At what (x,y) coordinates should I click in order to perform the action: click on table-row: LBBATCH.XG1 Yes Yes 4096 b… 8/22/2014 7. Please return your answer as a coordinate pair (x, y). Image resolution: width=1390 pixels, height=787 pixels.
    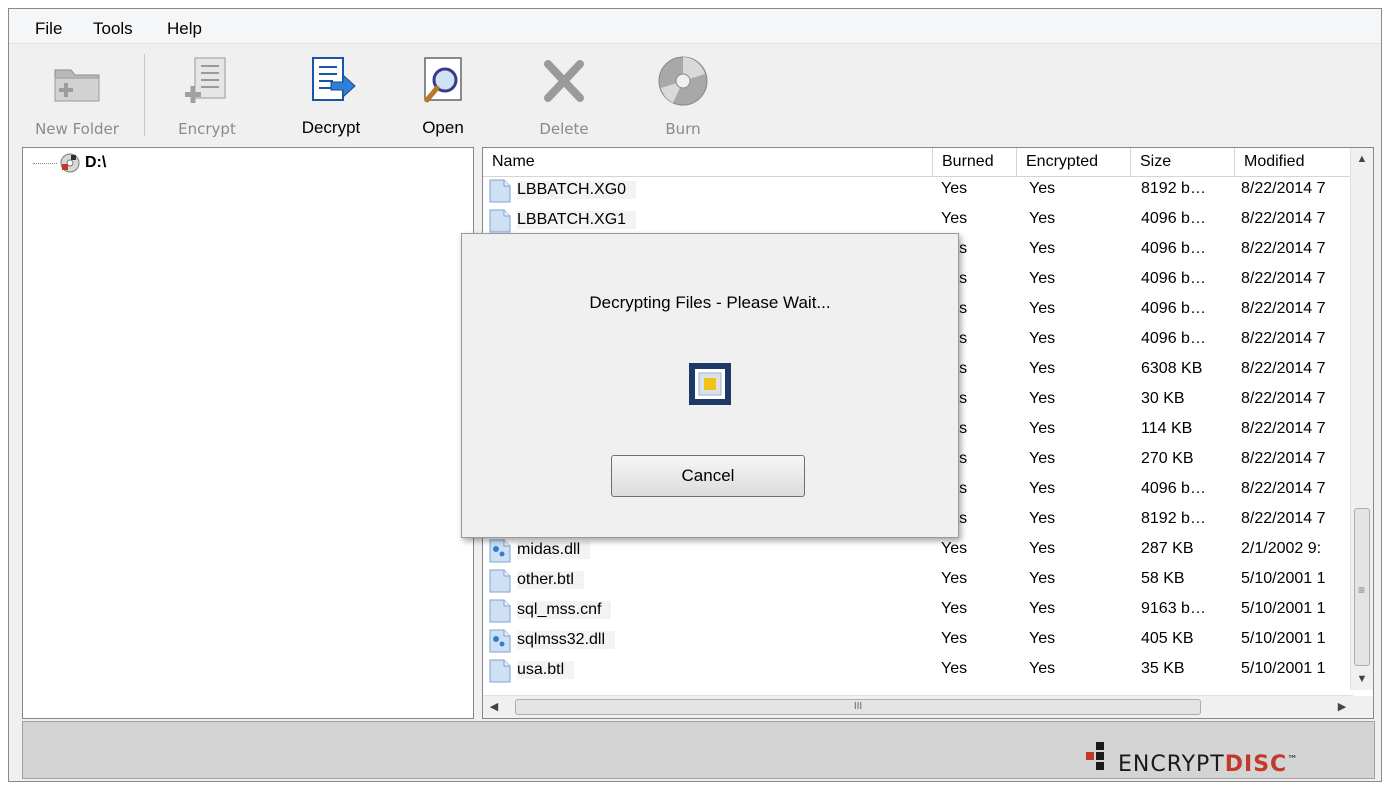
    Looking at the image, I should click on (928, 221).